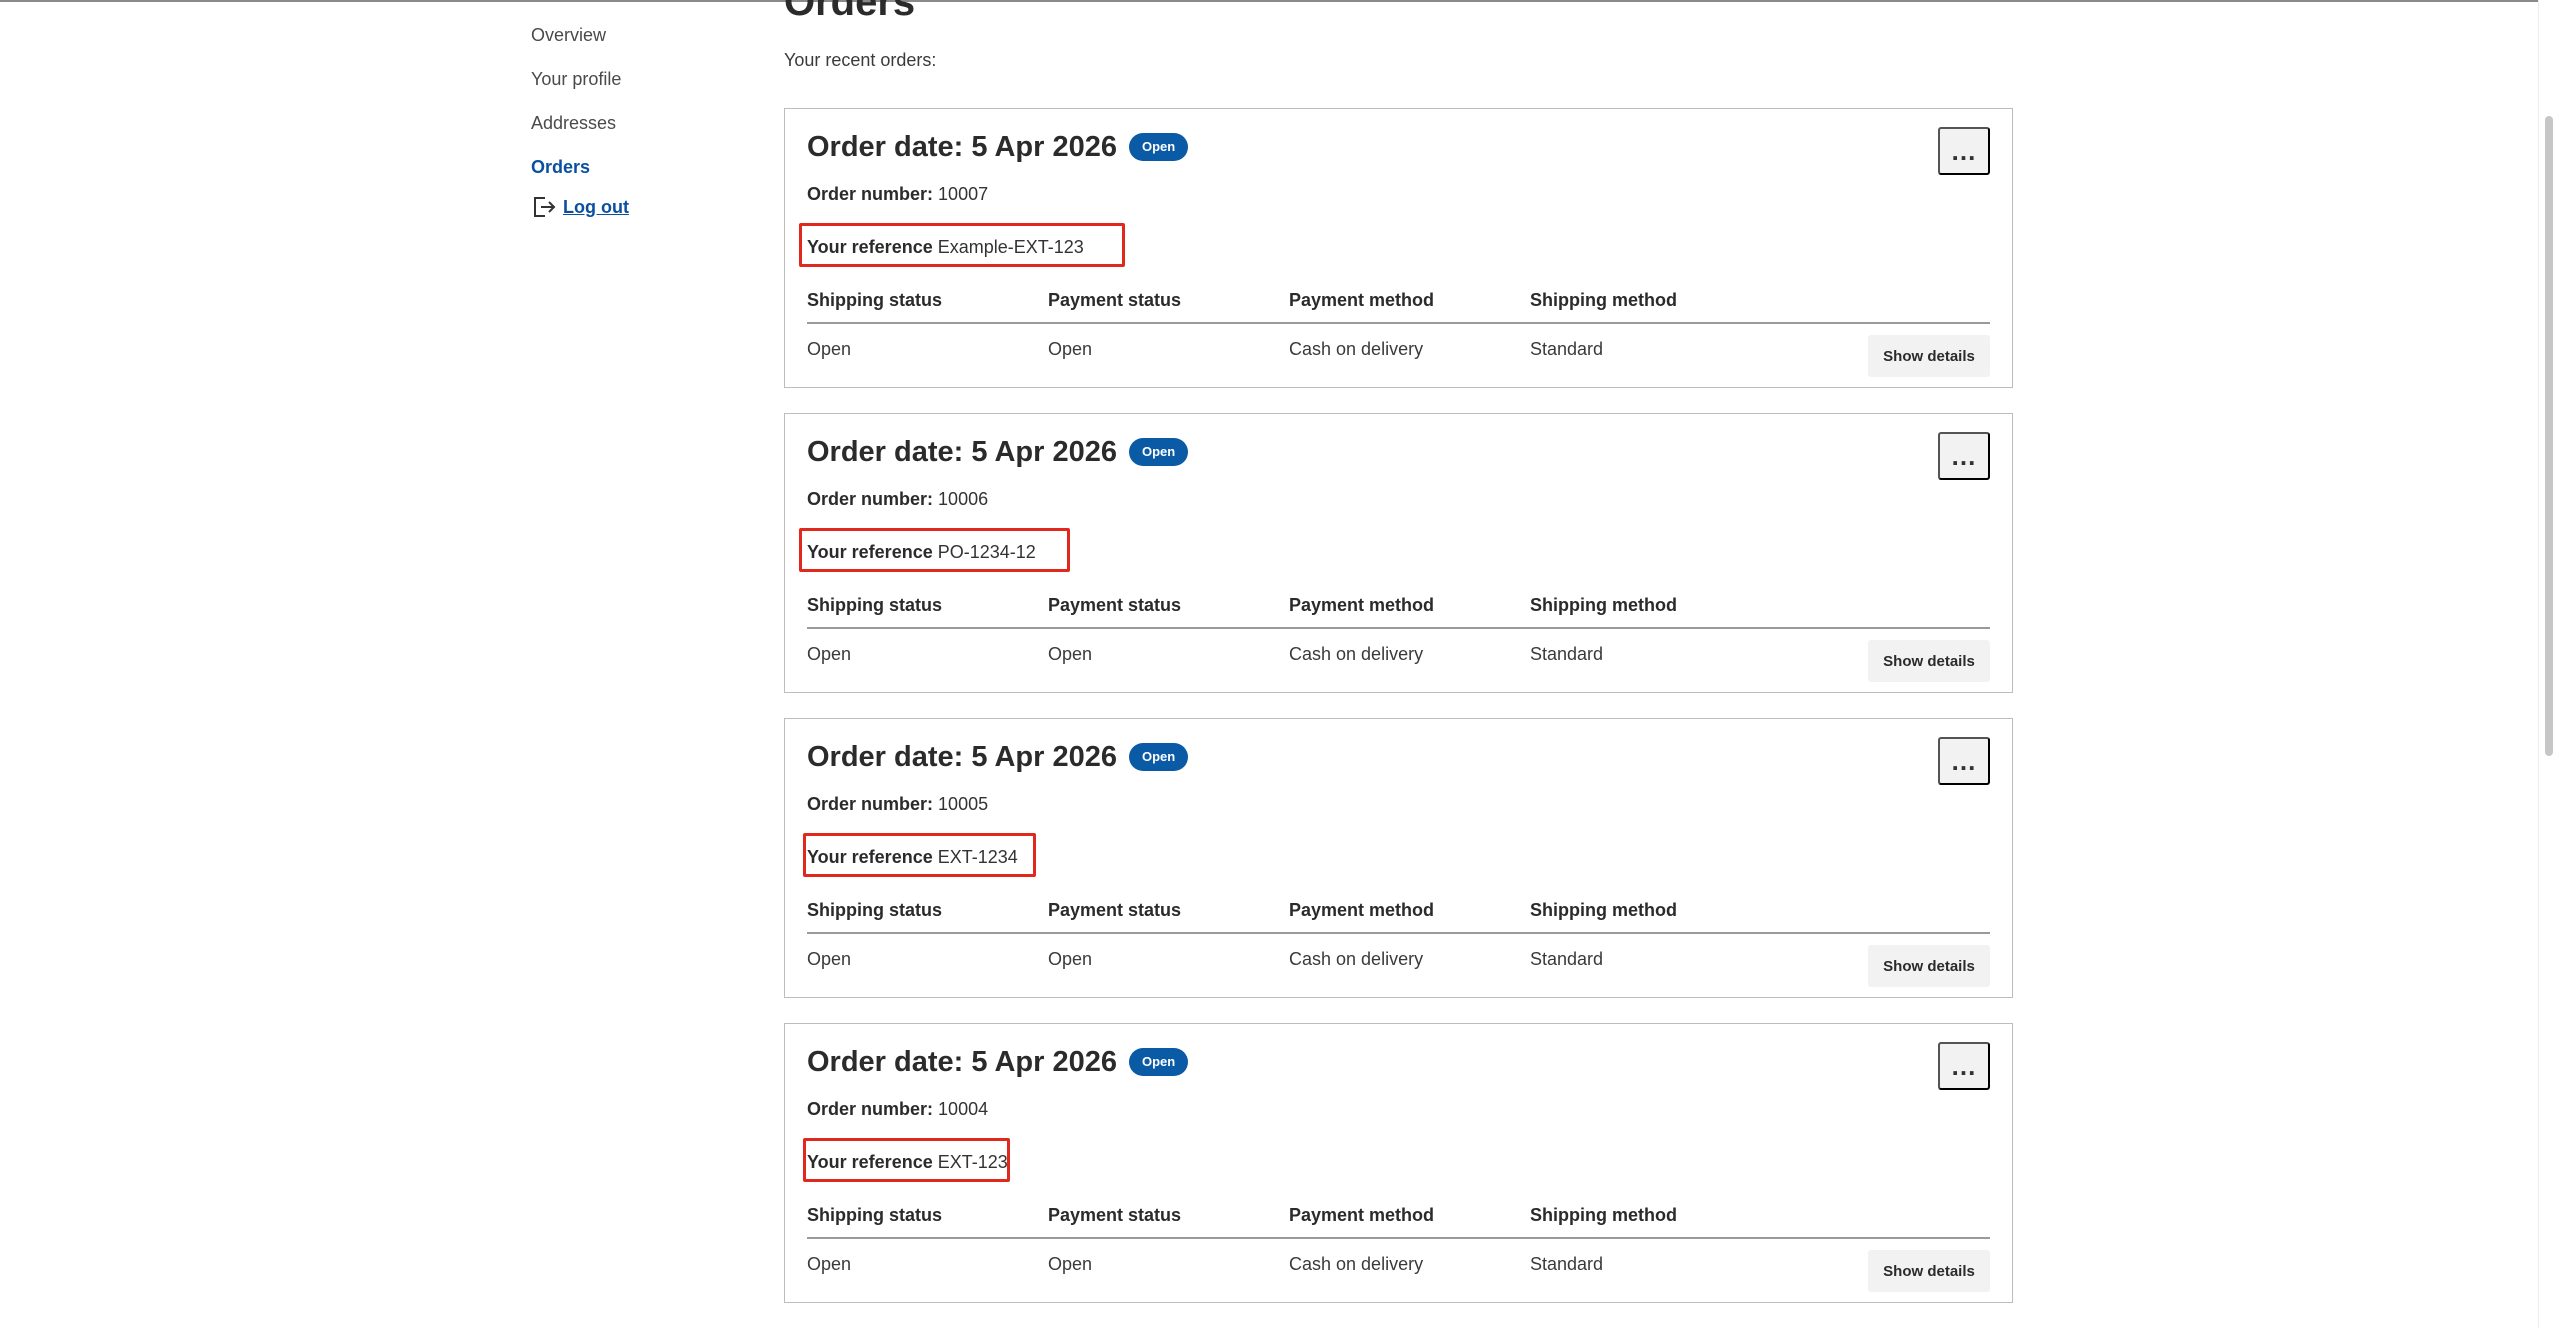 This screenshot has height=1328, width=2559. I want to click on reference-value: Example-EXT-123, so click(1010, 247).